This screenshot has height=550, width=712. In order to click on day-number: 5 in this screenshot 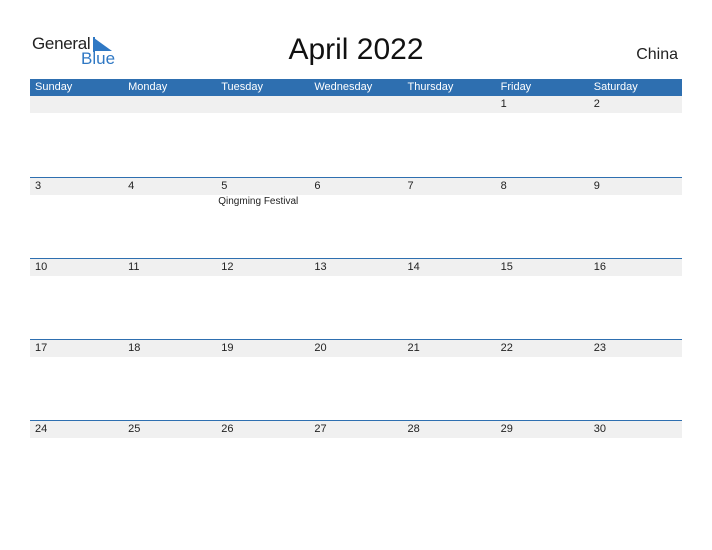, I will do `click(224, 186)`.